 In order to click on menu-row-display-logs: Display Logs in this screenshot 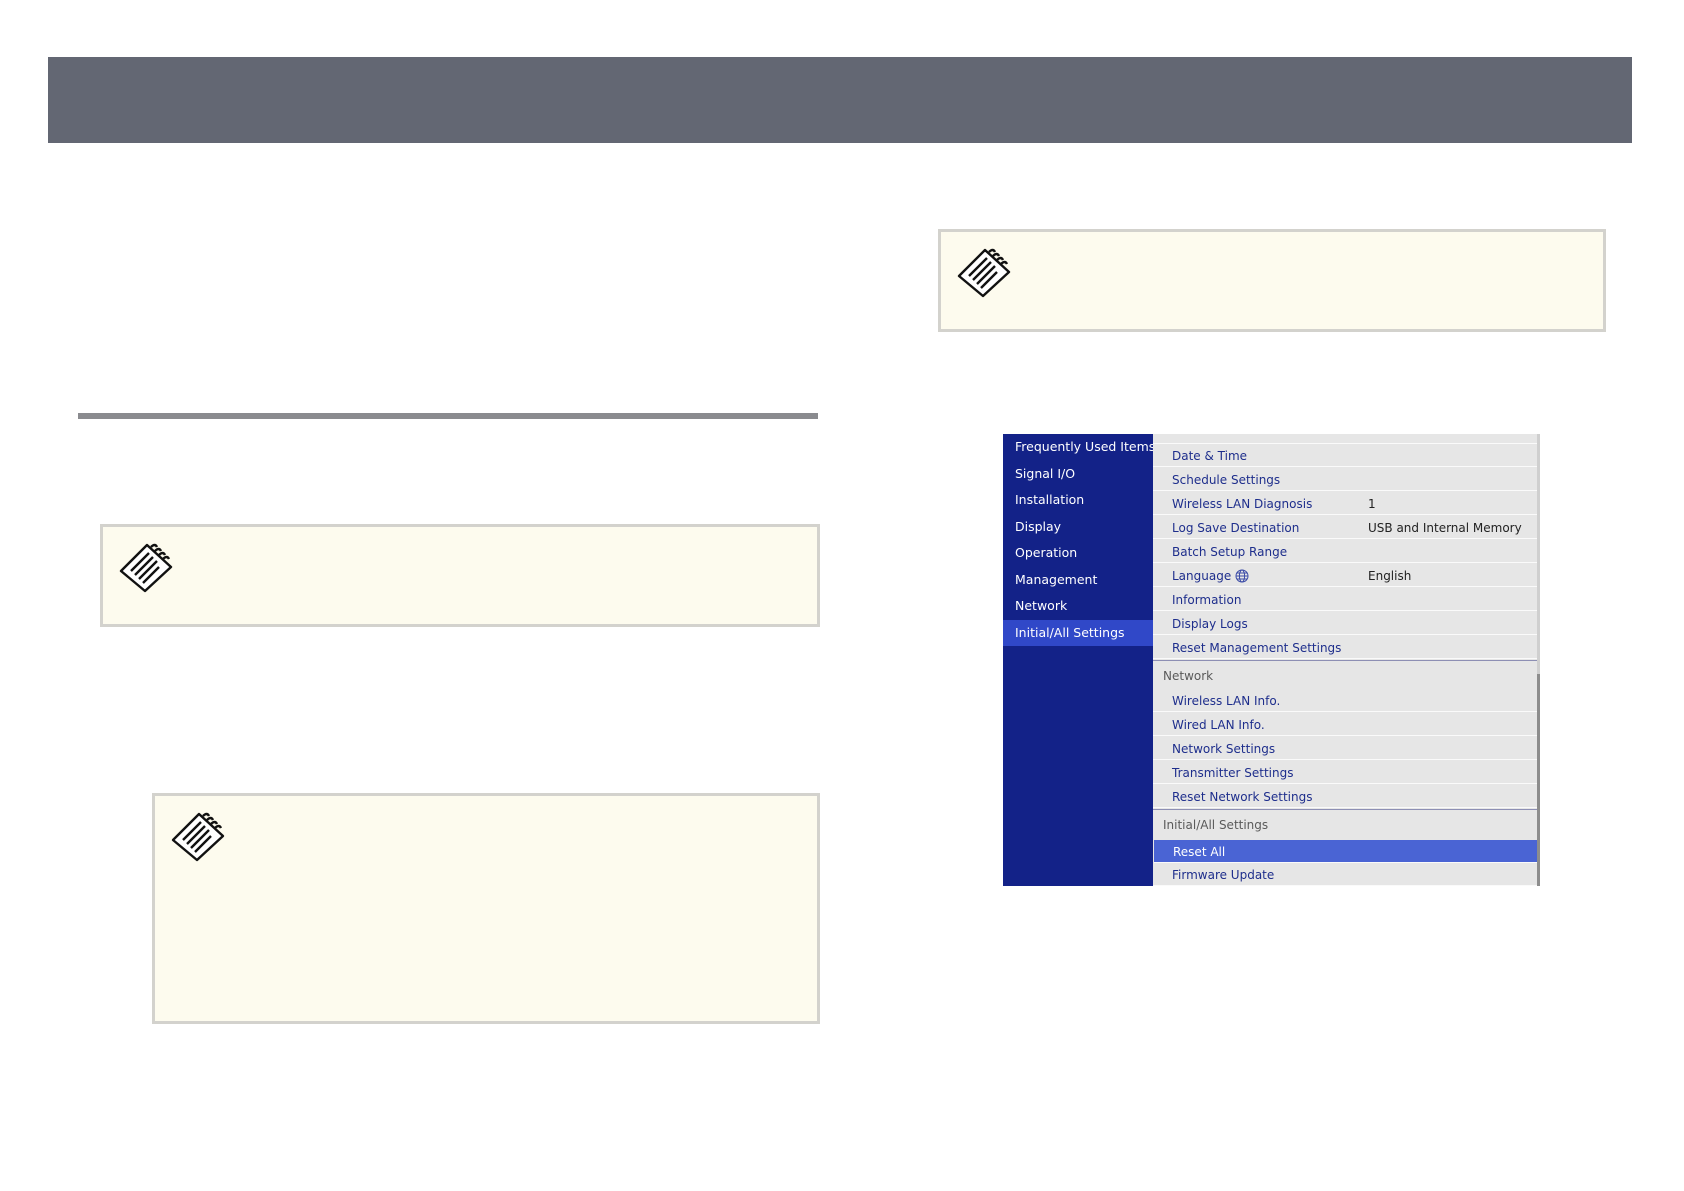, I will do `click(1345, 623)`.